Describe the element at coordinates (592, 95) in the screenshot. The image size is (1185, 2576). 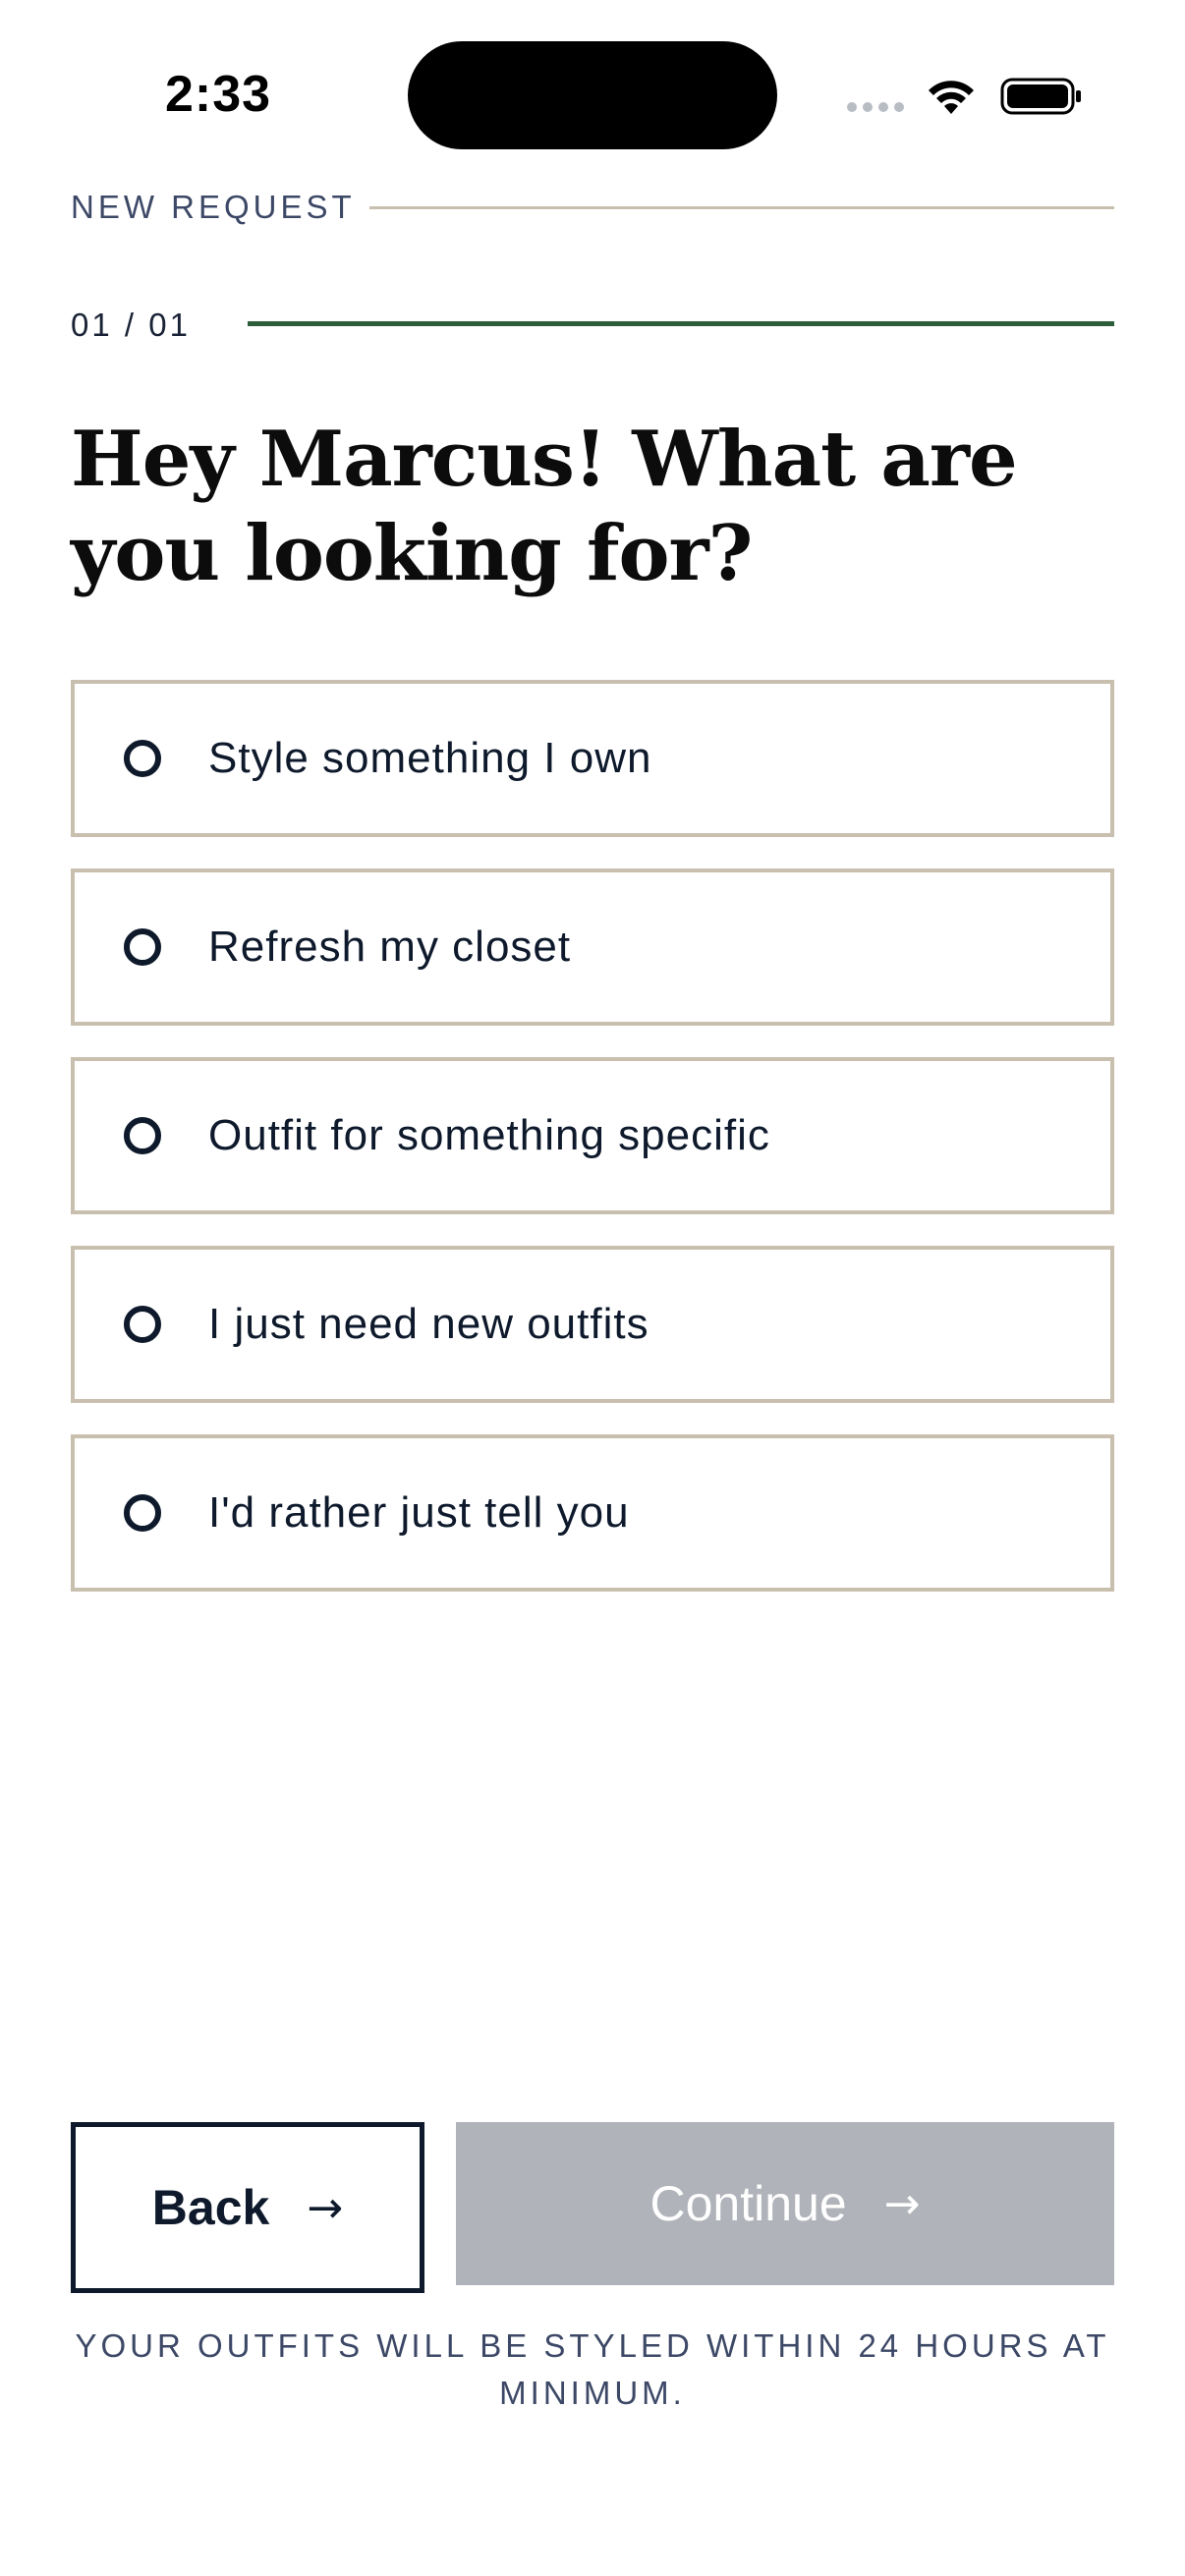
I see `dynamic-island` at that location.